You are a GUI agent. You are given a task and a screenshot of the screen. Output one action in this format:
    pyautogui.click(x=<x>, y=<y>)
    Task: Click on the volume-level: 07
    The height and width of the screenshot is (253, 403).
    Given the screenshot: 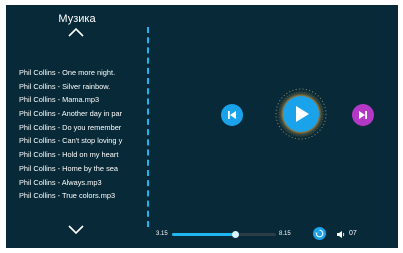 What is the action you would take?
    pyautogui.click(x=353, y=233)
    